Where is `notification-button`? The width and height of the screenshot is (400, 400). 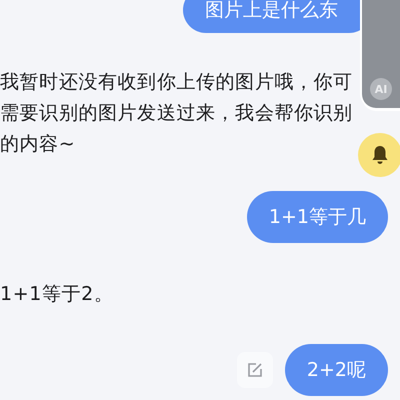 notification-button is located at coordinates (379, 155).